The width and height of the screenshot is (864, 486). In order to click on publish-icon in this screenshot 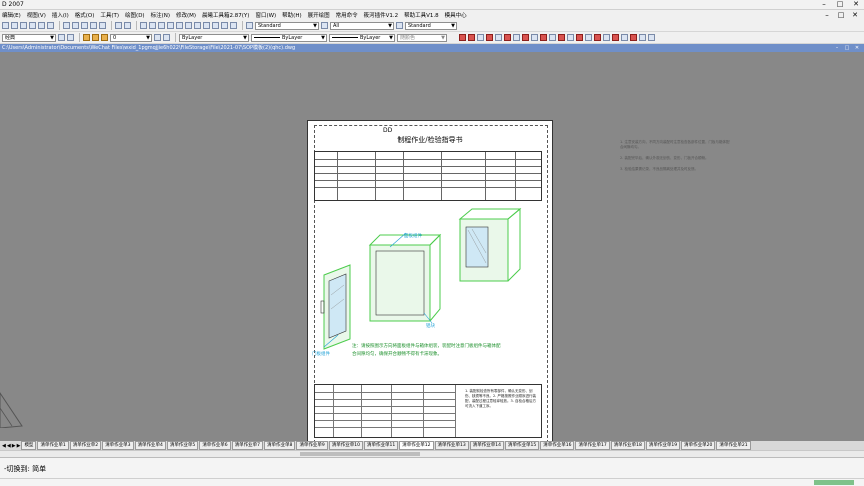, I will do `click(50, 25)`.